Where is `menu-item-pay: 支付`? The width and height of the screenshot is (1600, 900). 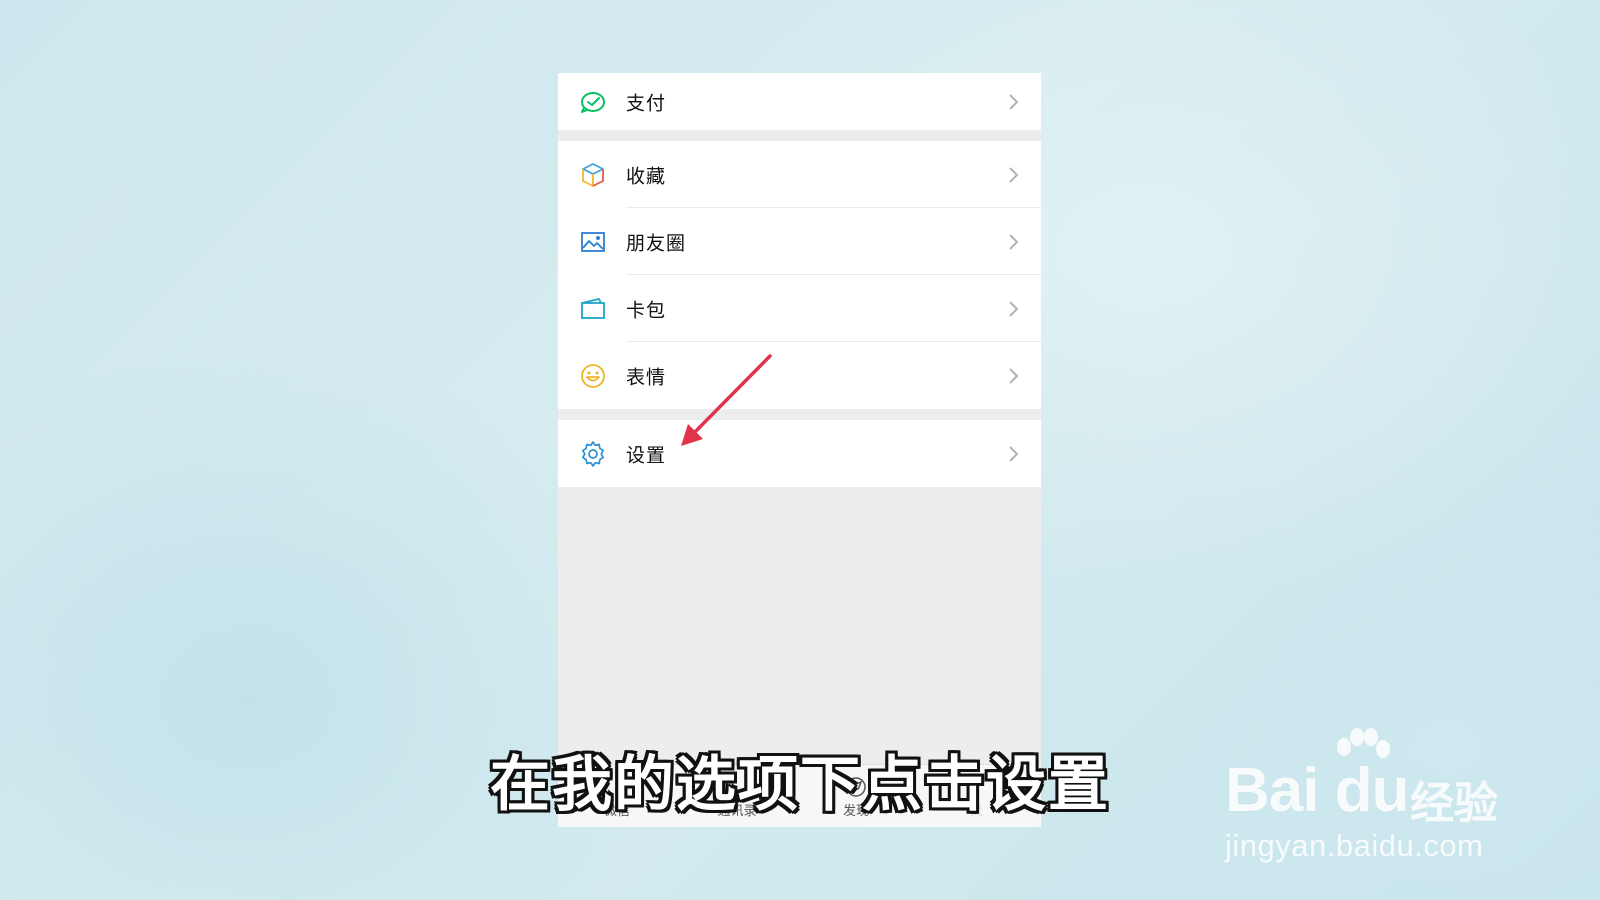
menu-item-pay: 支付 is located at coordinates (799, 101).